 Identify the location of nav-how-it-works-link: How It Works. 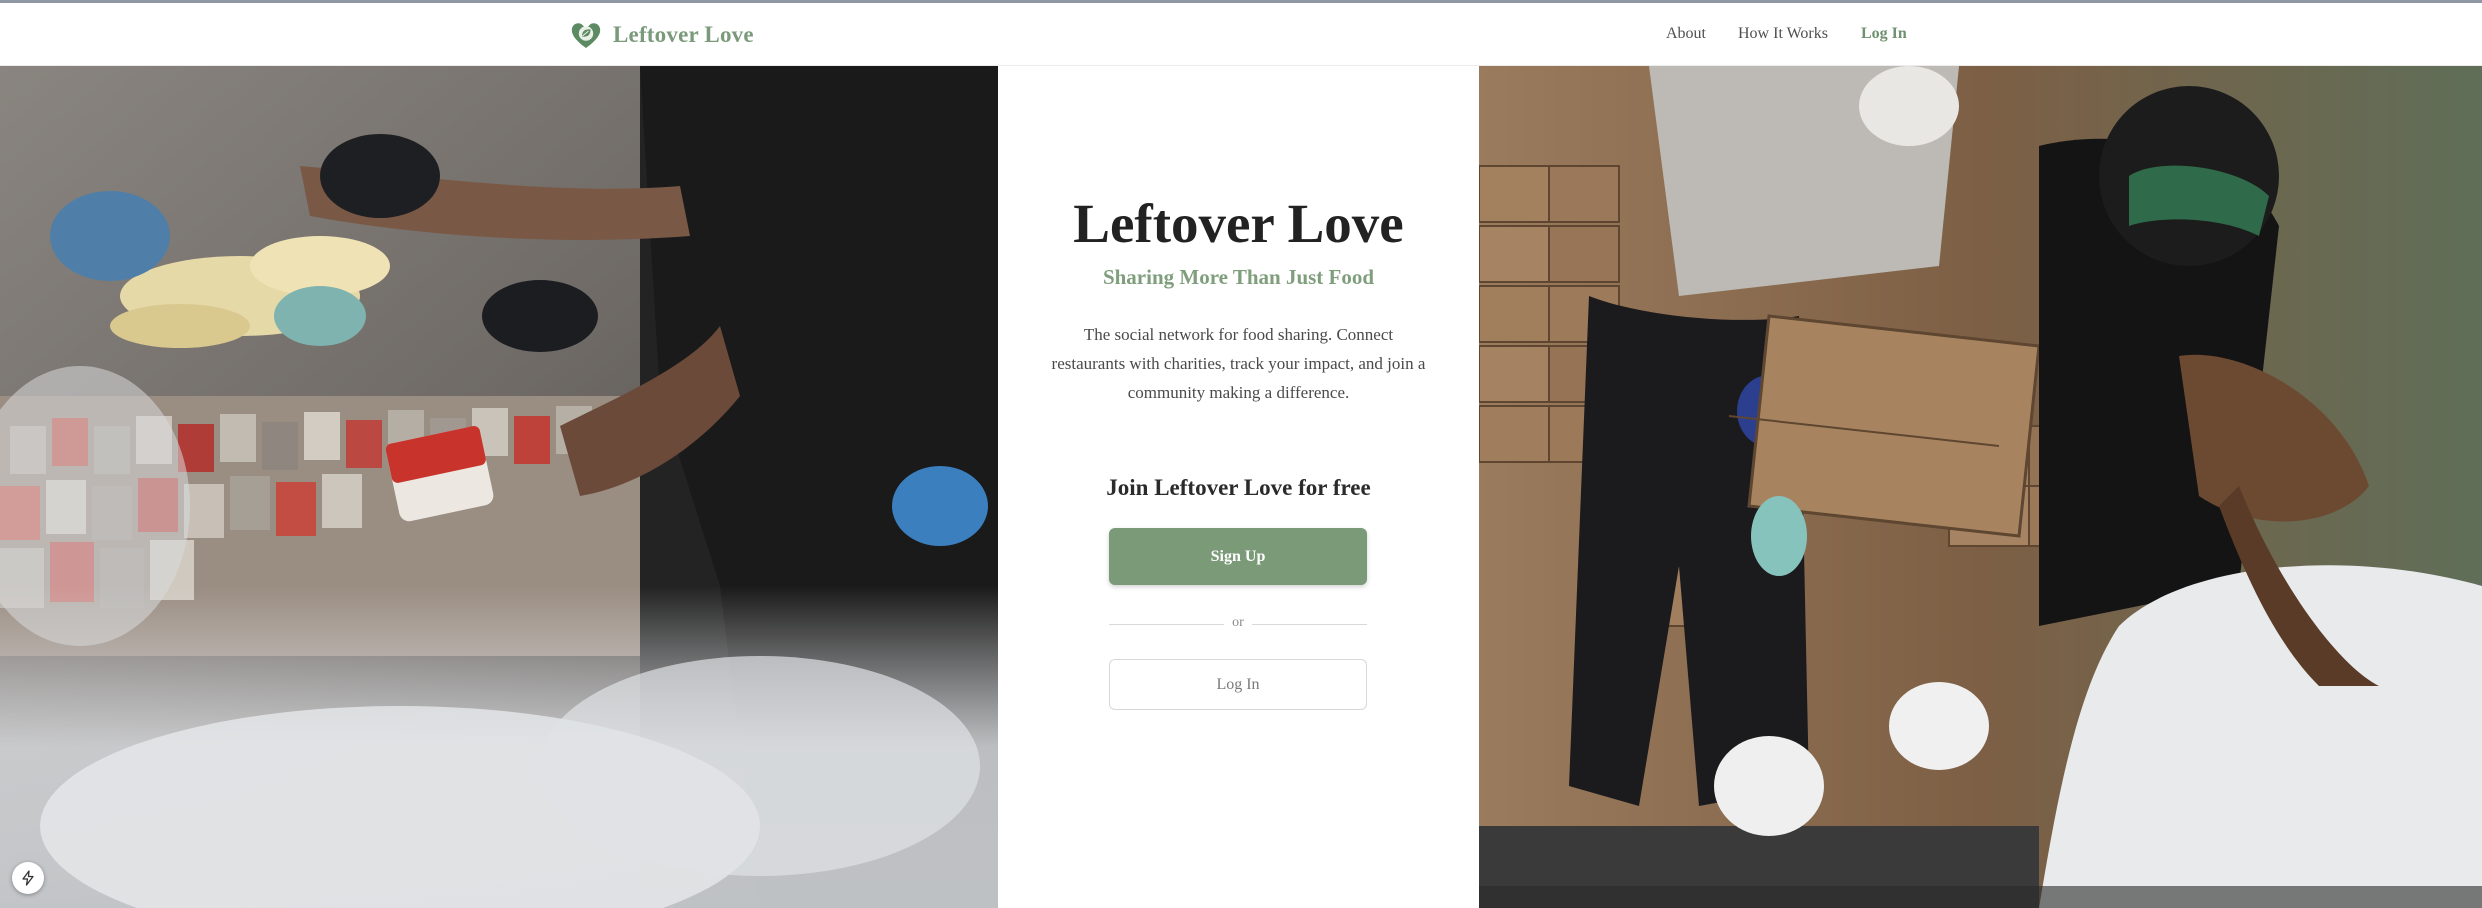
(1783, 34).